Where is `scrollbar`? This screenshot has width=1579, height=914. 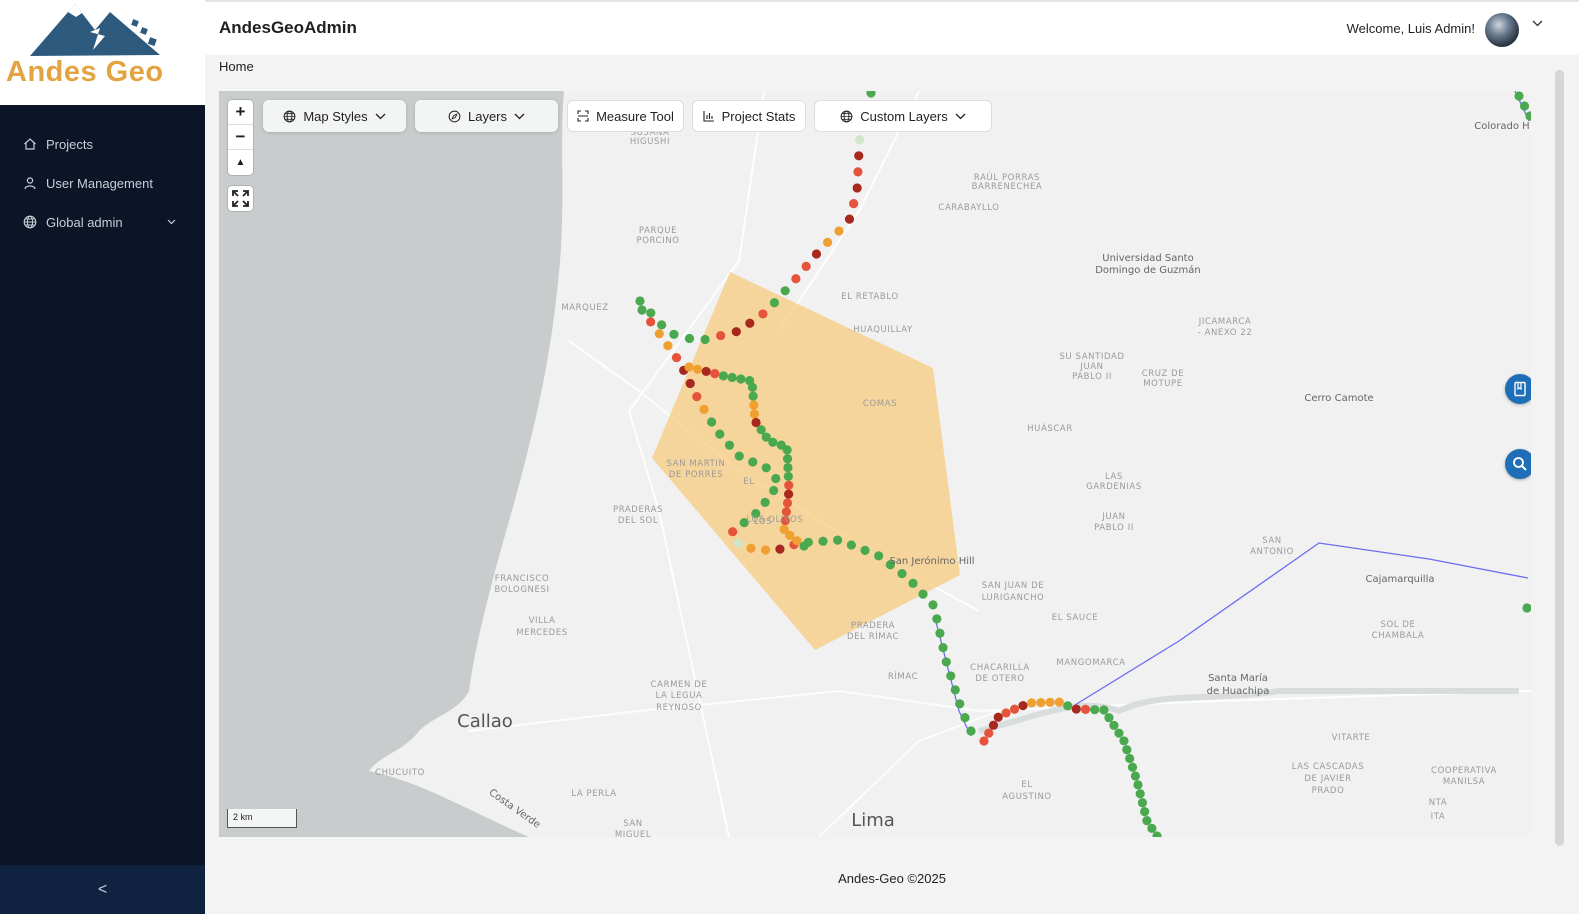 scrollbar is located at coordinates (1559, 458).